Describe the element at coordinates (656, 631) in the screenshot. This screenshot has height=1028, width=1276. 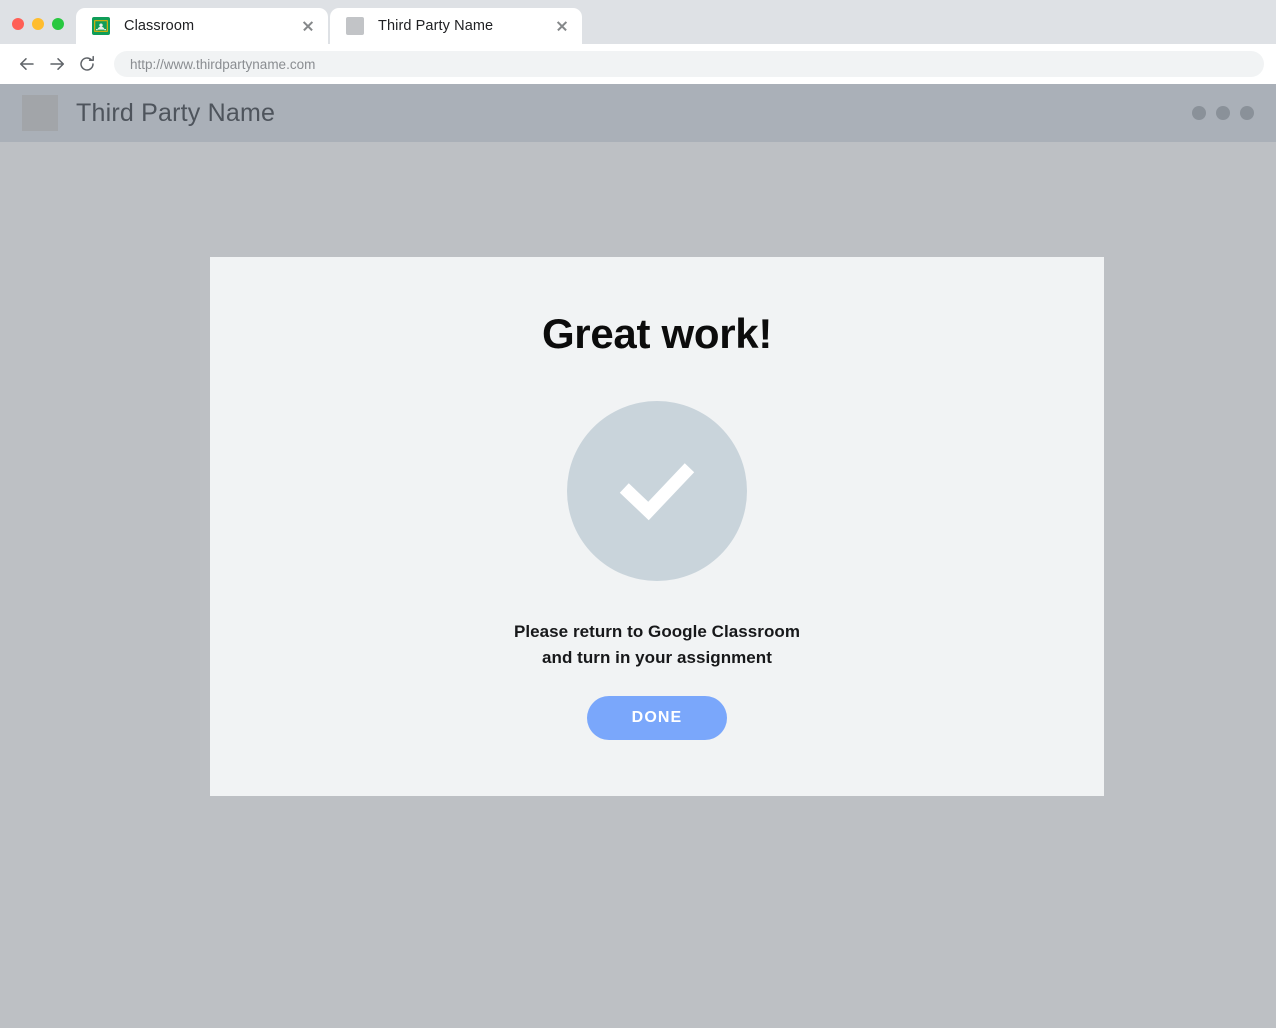
I see `instruction-line-1: Please return to Google Classroom` at that location.